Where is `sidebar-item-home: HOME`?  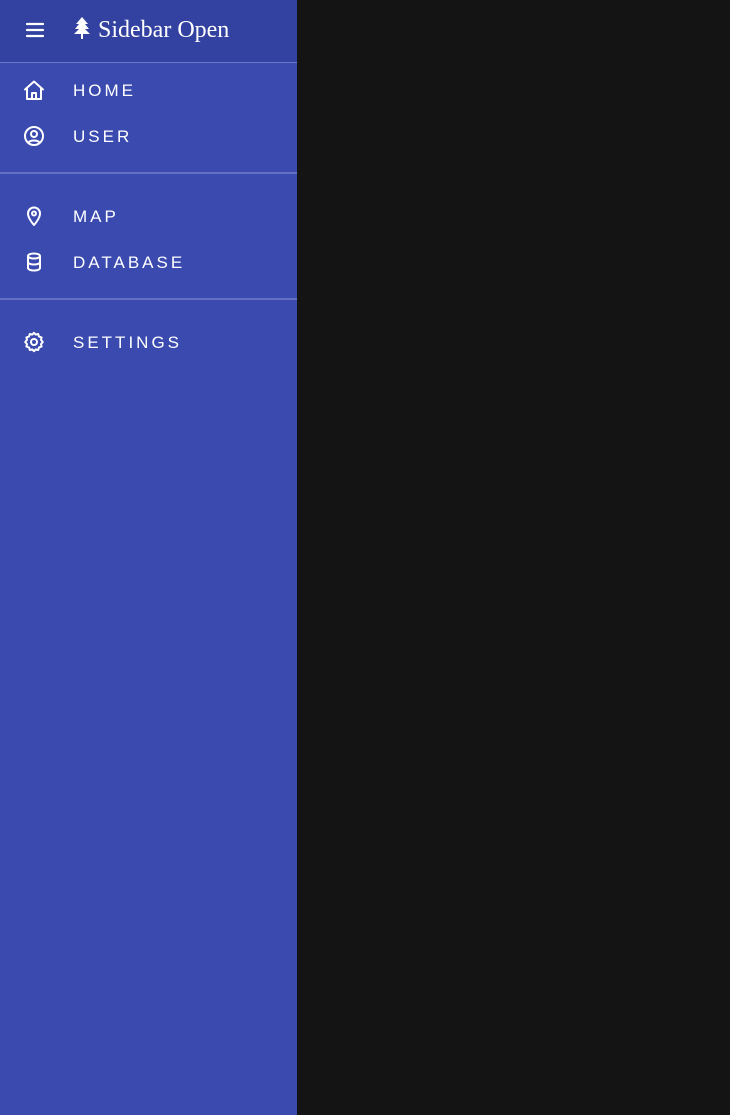
sidebar-item-home: HOME is located at coordinates (148, 91).